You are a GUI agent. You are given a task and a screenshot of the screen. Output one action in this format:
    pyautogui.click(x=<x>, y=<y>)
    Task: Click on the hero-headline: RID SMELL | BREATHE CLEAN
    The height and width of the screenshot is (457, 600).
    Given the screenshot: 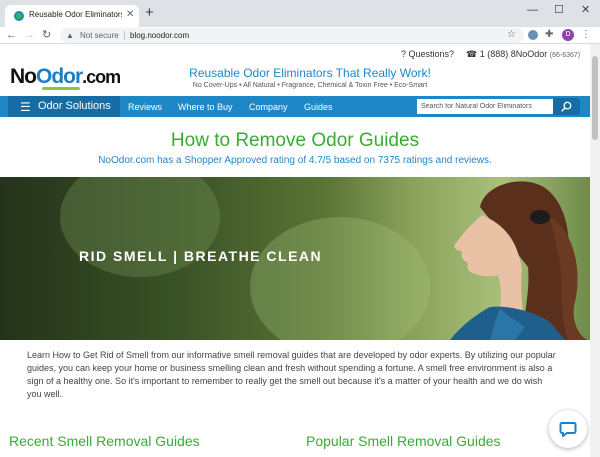 What is the action you would take?
    pyautogui.click(x=201, y=256)
    